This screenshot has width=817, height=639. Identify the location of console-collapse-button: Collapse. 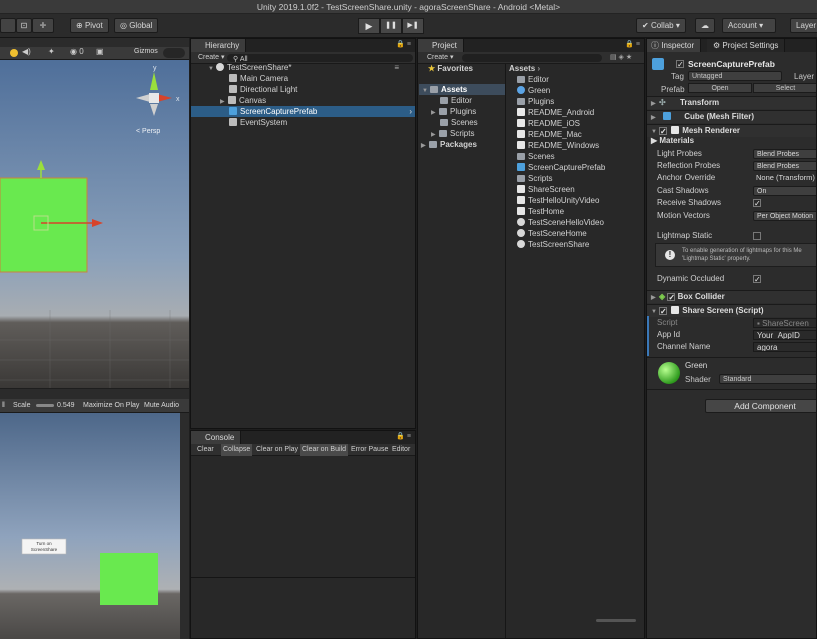
(237, 450).